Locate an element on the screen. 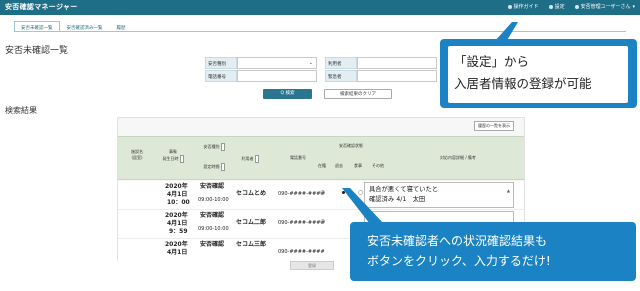 The image size is (640, 291). gear-icon is located at coordinates (550, 6).